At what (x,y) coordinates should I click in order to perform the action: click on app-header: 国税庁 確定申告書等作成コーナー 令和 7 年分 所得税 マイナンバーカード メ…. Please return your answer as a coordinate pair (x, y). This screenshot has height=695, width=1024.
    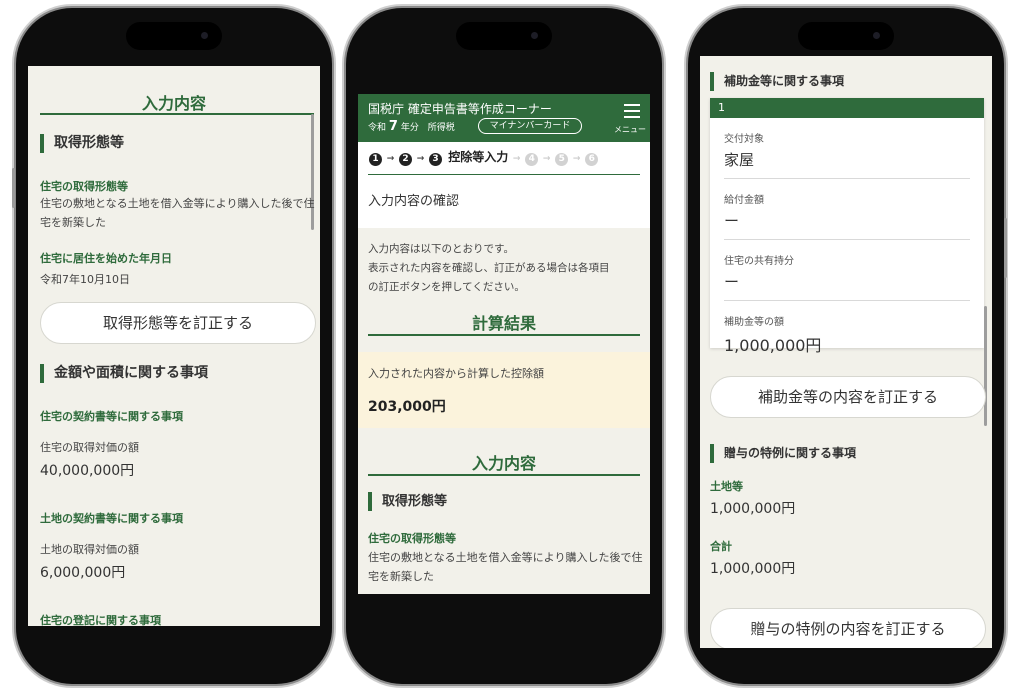
    Looking at the image, I should click on (504, 118).